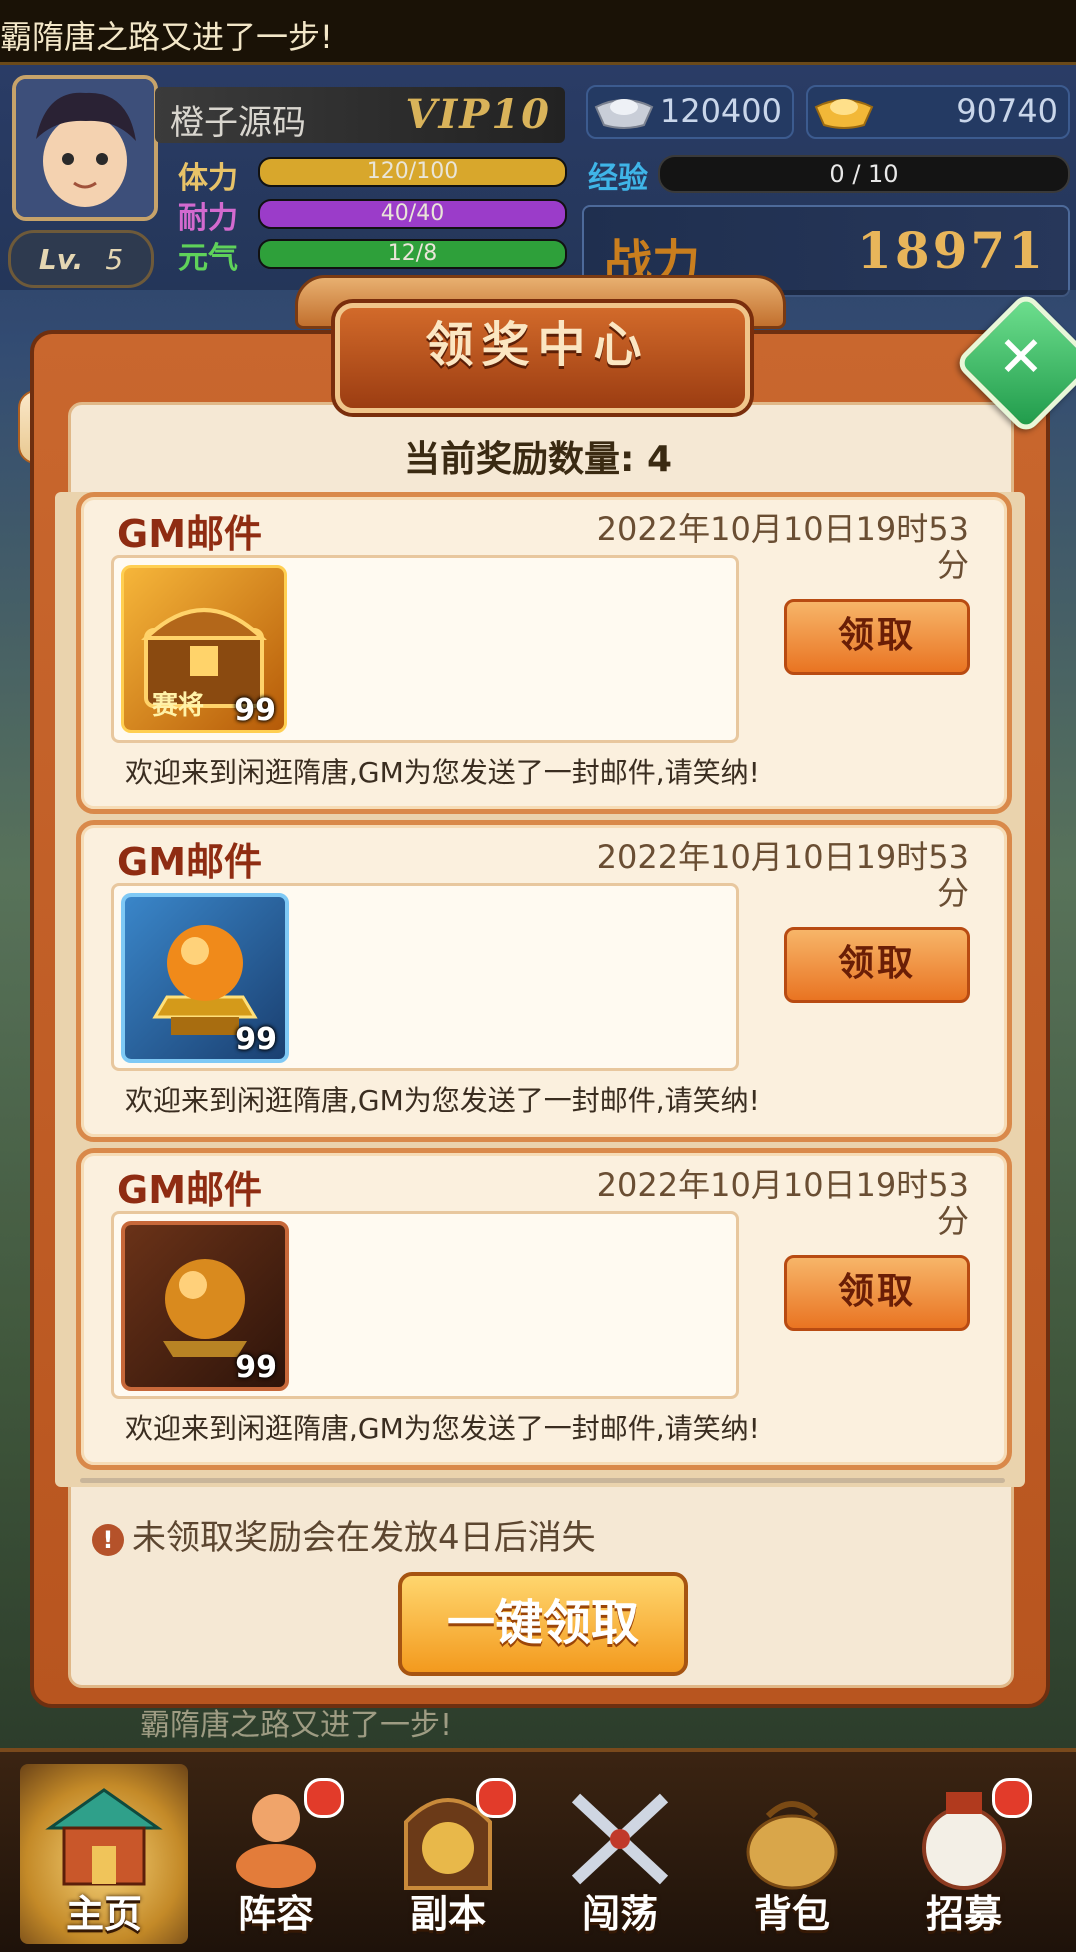  What do you see at coordinates (205, 1306) in the screenshot?
I see `golden-orb-icon: 99` at bounding box center [205, 1306].